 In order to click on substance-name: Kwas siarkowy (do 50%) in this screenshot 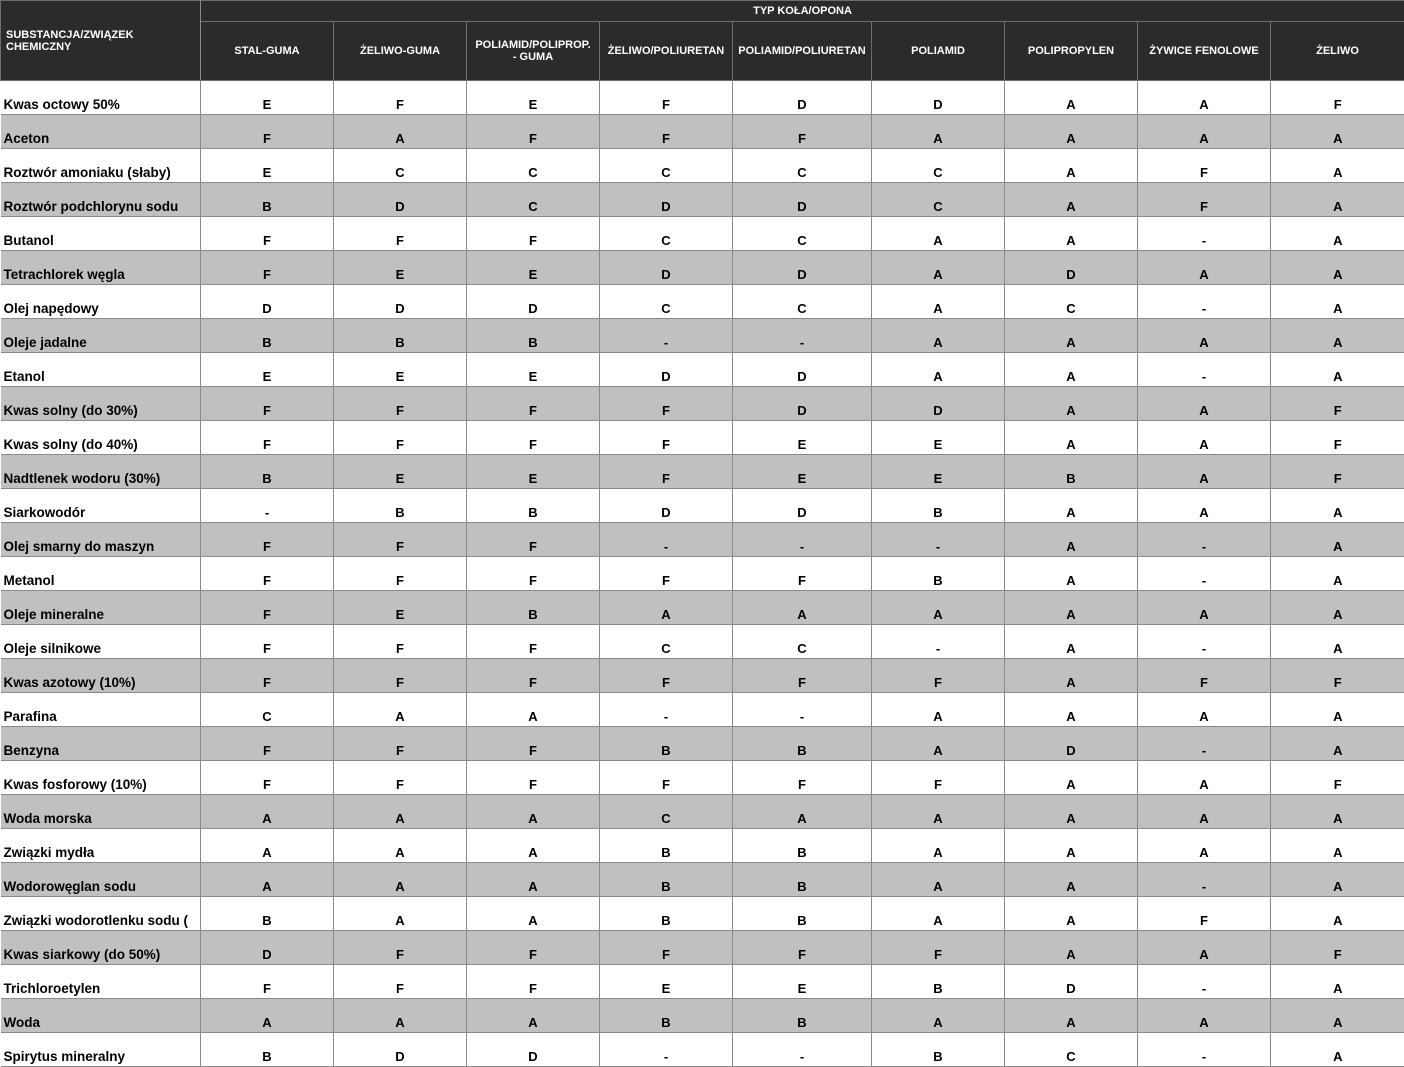, I will do `click(101, 948)`.